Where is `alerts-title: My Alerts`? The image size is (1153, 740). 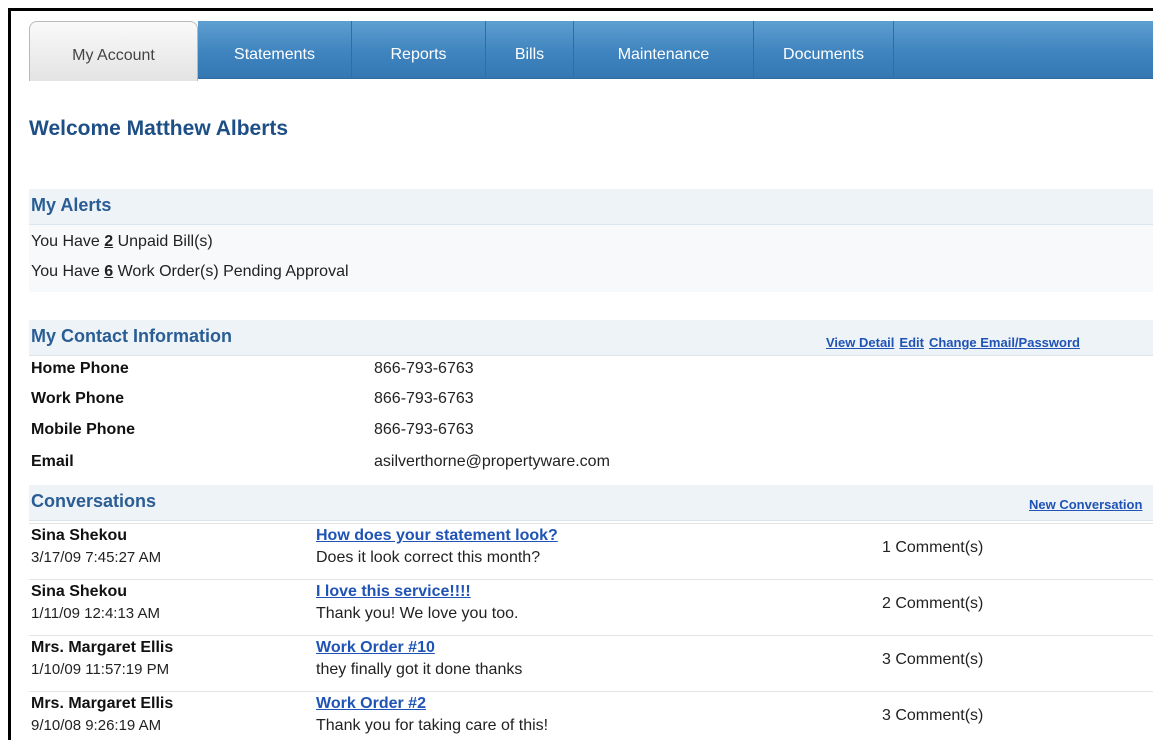 alerts-title: My Alerts is located at coordinates (71, 205).